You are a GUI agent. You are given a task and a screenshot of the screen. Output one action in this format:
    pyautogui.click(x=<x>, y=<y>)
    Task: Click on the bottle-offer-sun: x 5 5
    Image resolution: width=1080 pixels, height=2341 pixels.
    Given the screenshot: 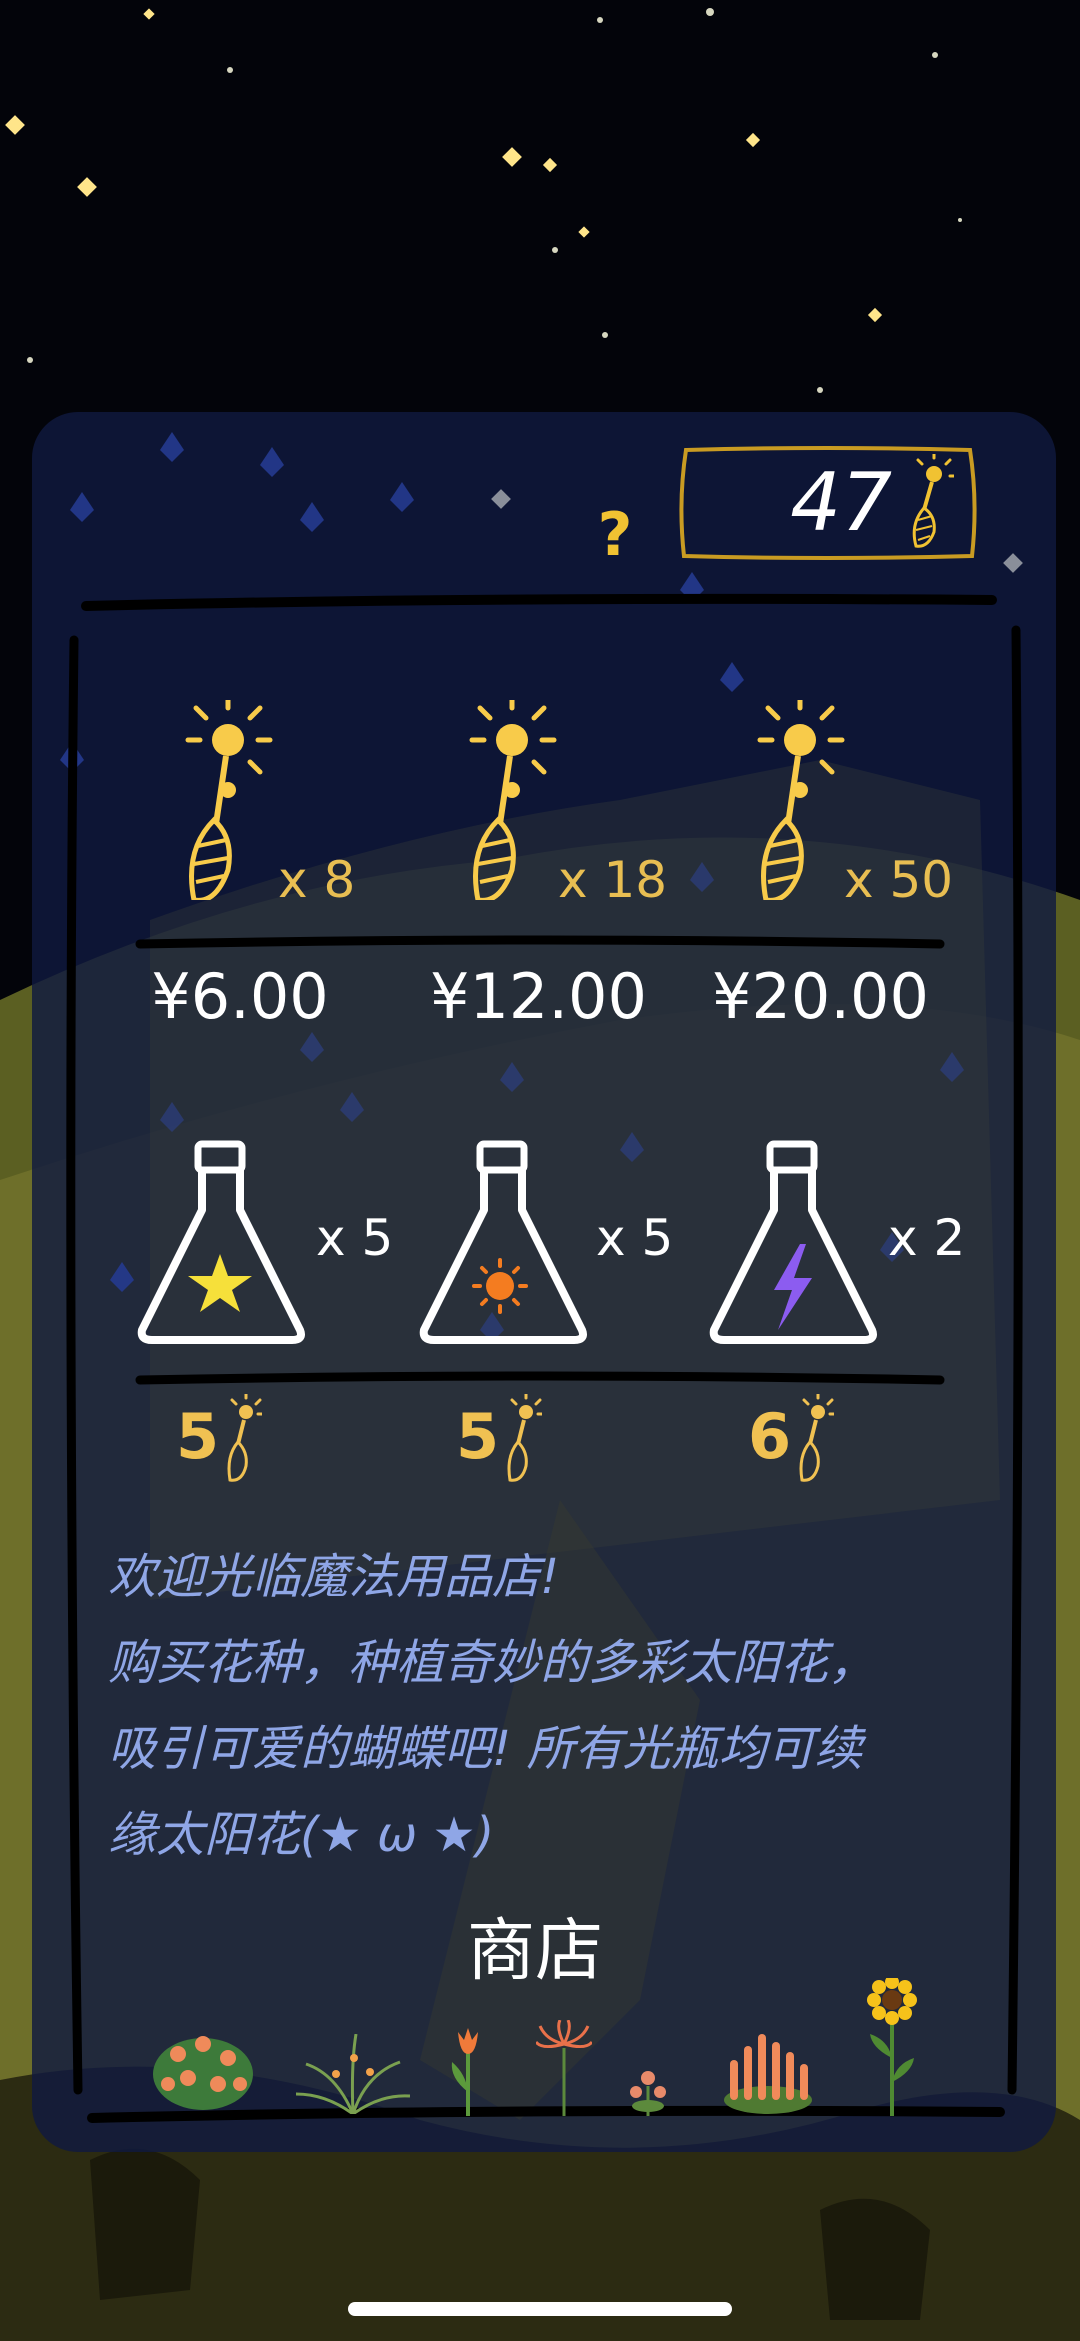 What is the action you would take?
    pyautogui.click(x=544, y=1315)
    